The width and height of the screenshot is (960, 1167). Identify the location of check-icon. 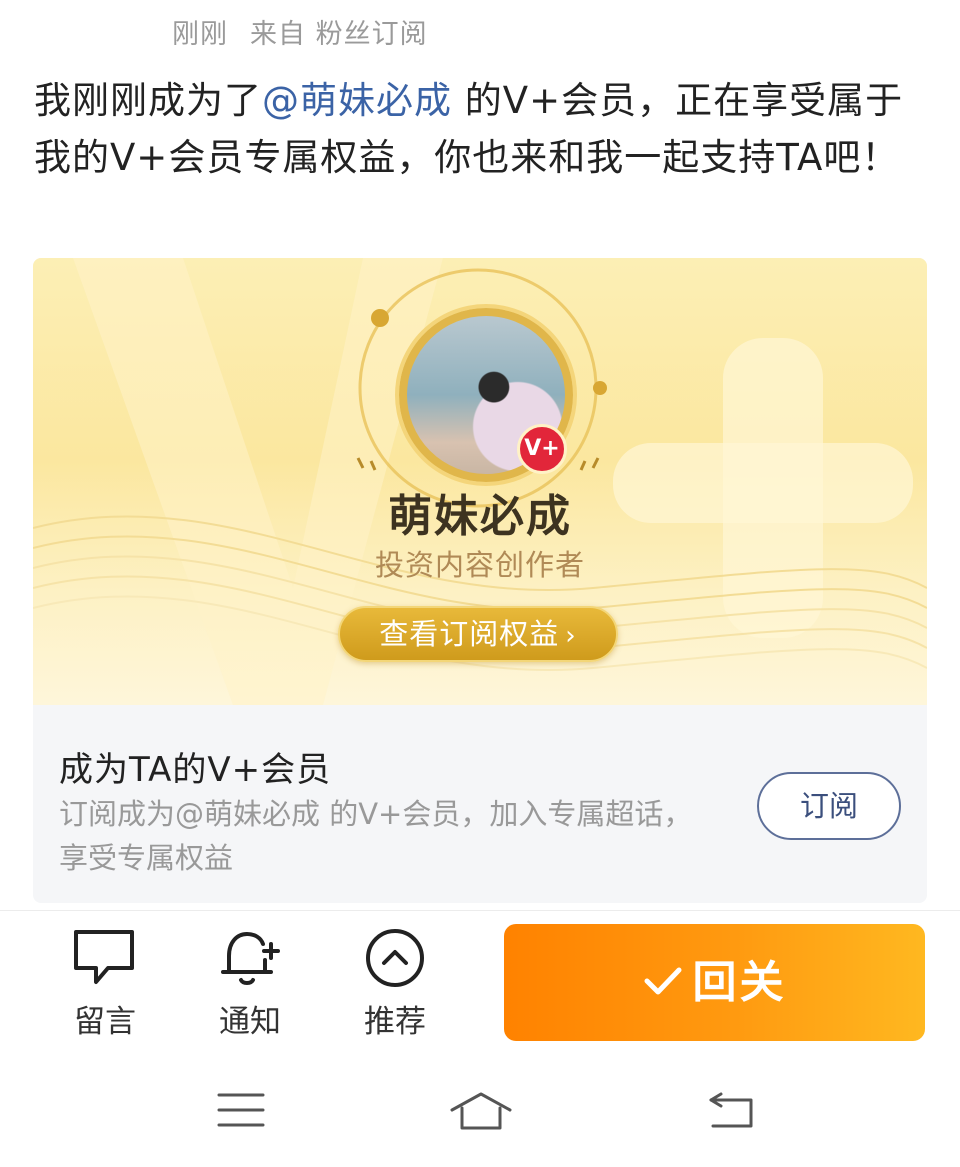
(662, 981).